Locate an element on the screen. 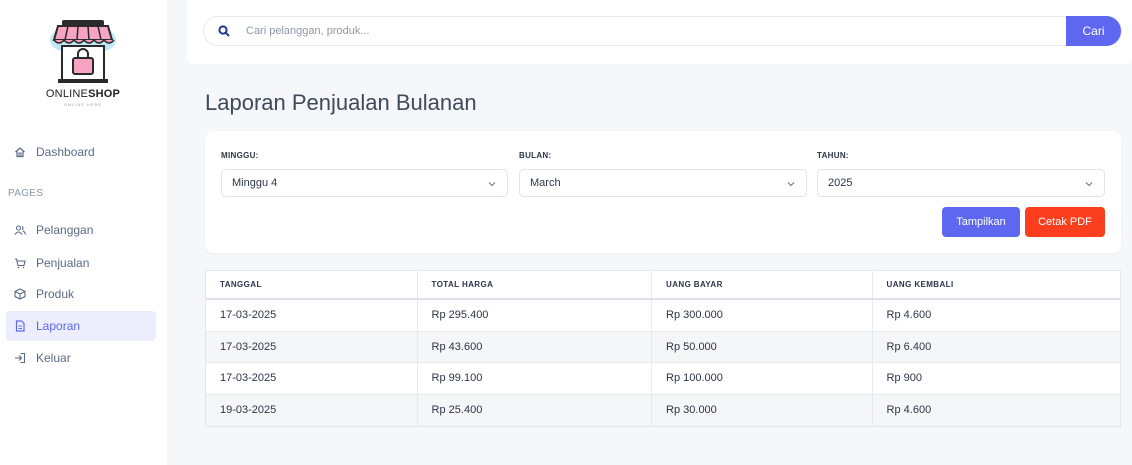 The image size is (1132, 465). search-button: Cari is located at coordinates (1093, 31).